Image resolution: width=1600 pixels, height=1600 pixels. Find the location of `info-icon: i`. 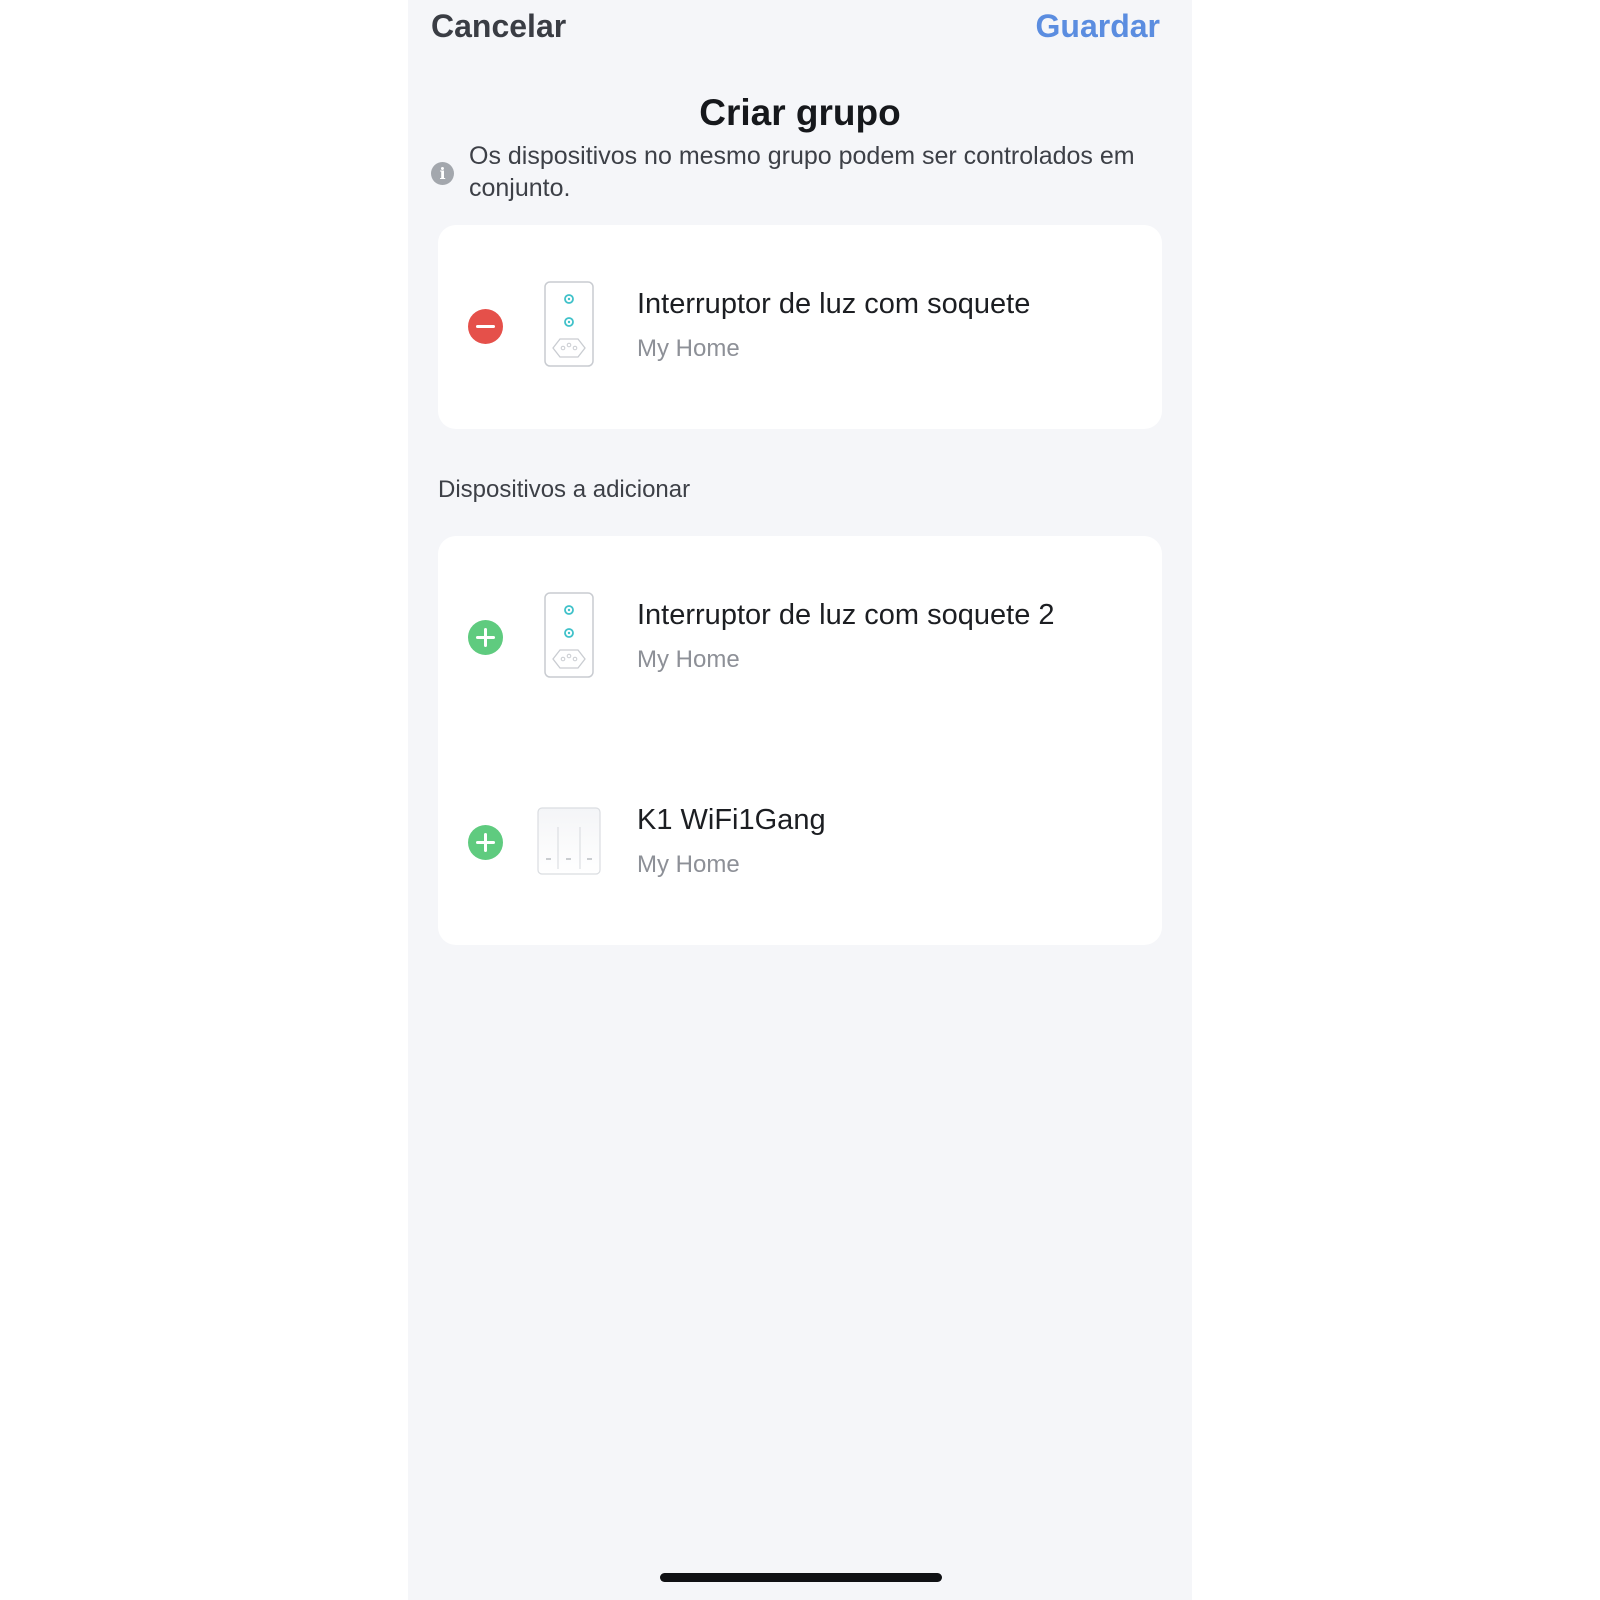

info-icon: i is located at coordinates (442, 173).